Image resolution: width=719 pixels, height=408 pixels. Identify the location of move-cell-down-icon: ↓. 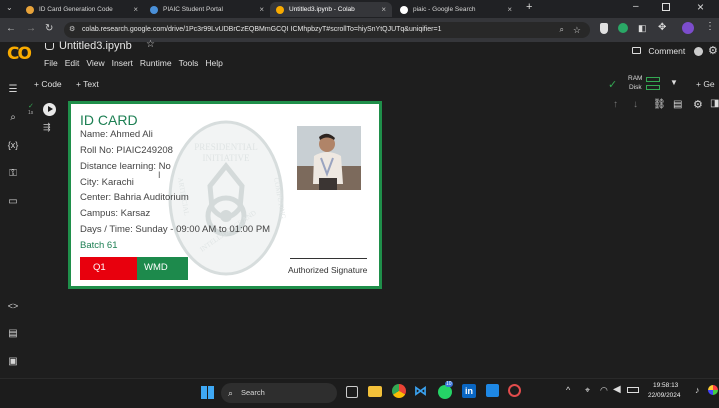
(635, 104).